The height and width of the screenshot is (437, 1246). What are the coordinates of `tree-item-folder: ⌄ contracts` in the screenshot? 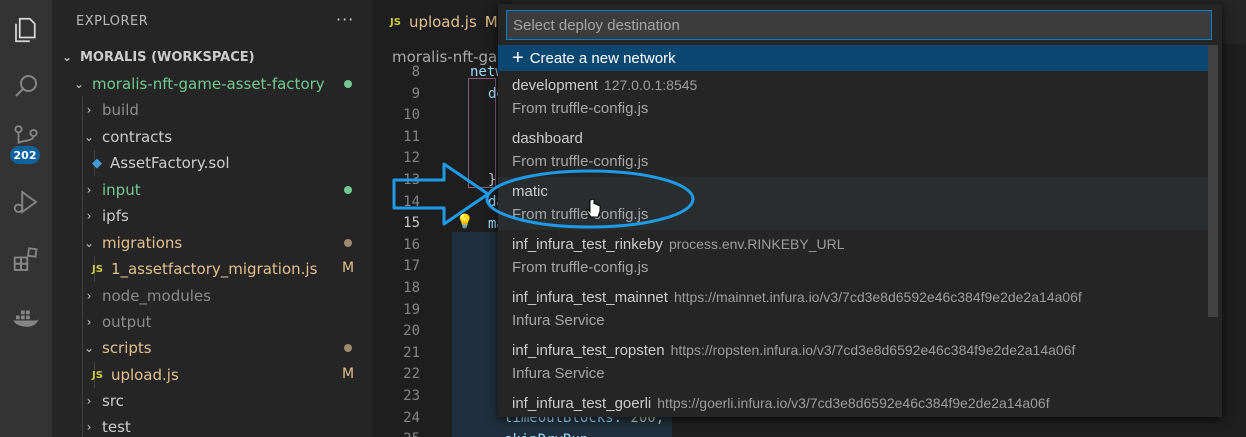 It's located at (212, 137).